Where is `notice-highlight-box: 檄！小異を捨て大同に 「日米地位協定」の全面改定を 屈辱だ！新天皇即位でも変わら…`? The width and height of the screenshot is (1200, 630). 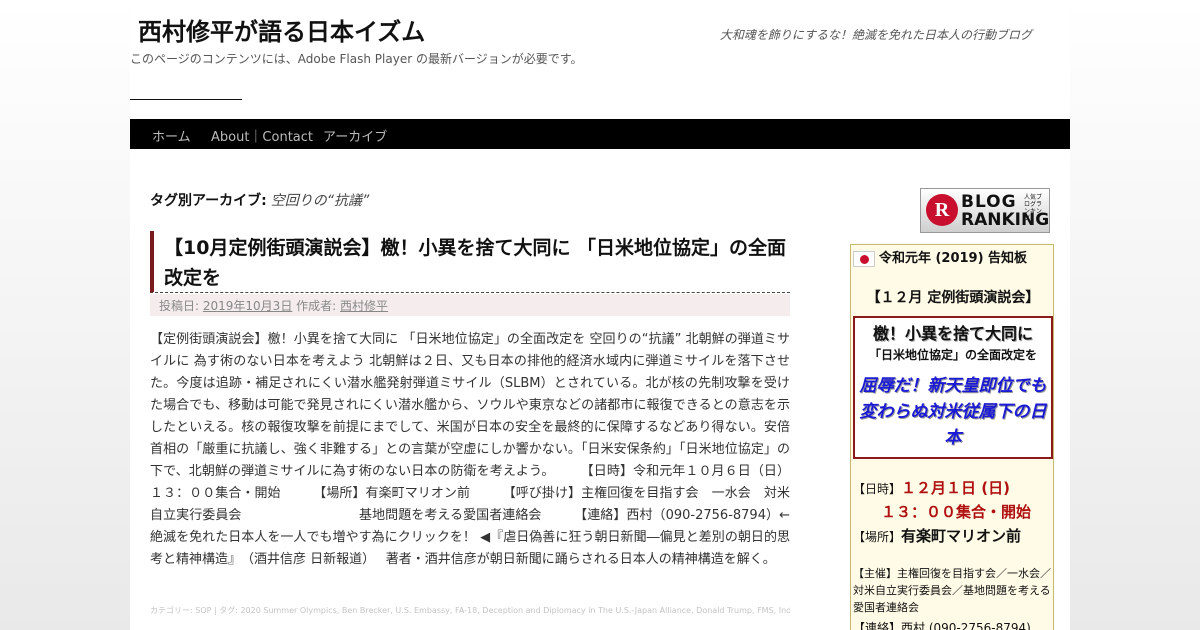 notice-highlight-box: 檄！小異を捨て大同に 「日米地位協定」の全面改定を 屈辱だ！新天皇即位でも変わら… is located at coordinates (953, 387).